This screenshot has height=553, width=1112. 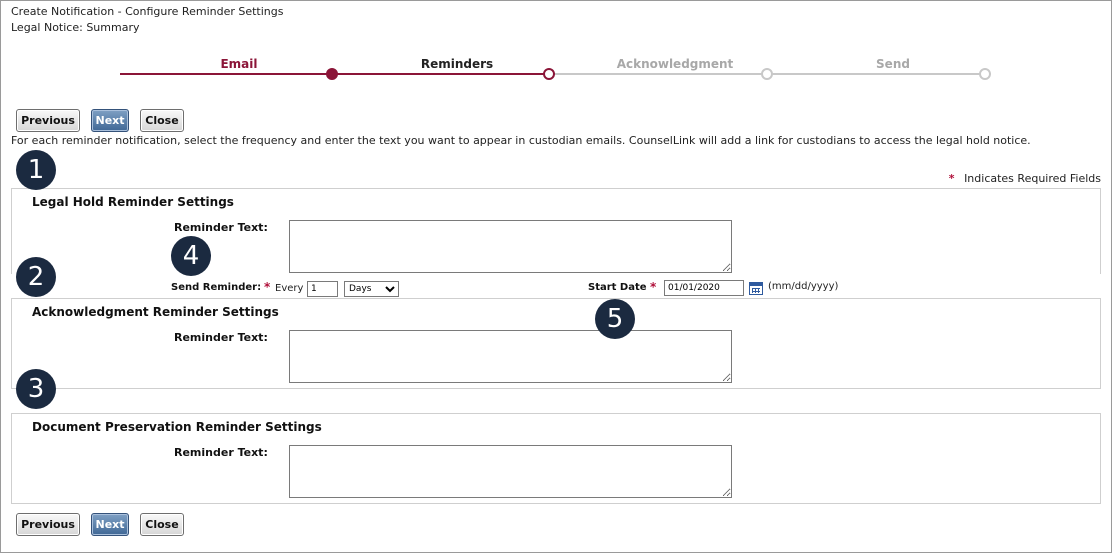 I want to click on calendar-icon, so click(x=756, y=288).